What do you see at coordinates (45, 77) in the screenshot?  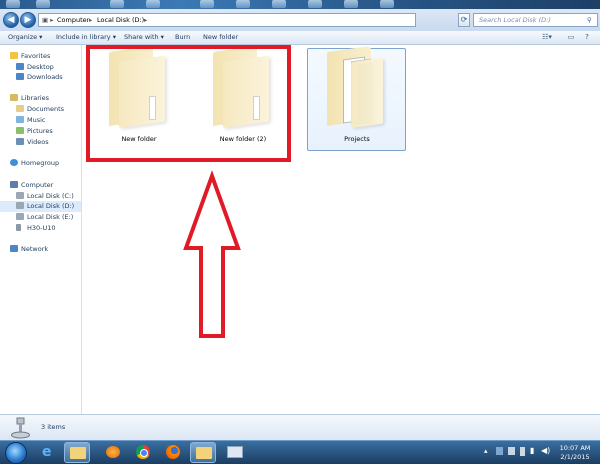 I see `nav-label: Downloads` at bounding box center [45, 77].